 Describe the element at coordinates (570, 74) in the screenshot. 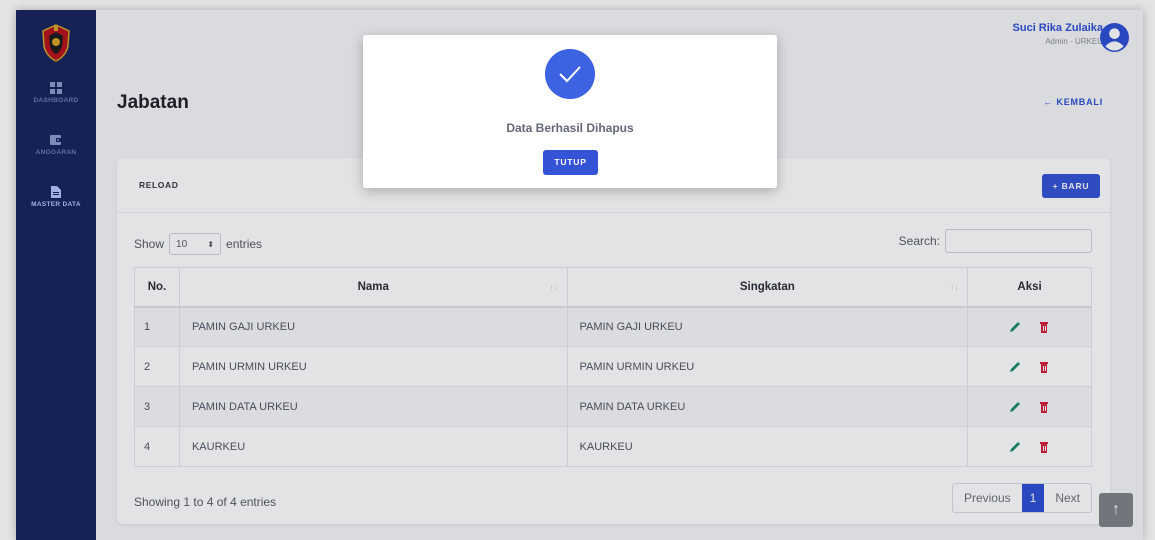

I see `success-check-icon` at that location.